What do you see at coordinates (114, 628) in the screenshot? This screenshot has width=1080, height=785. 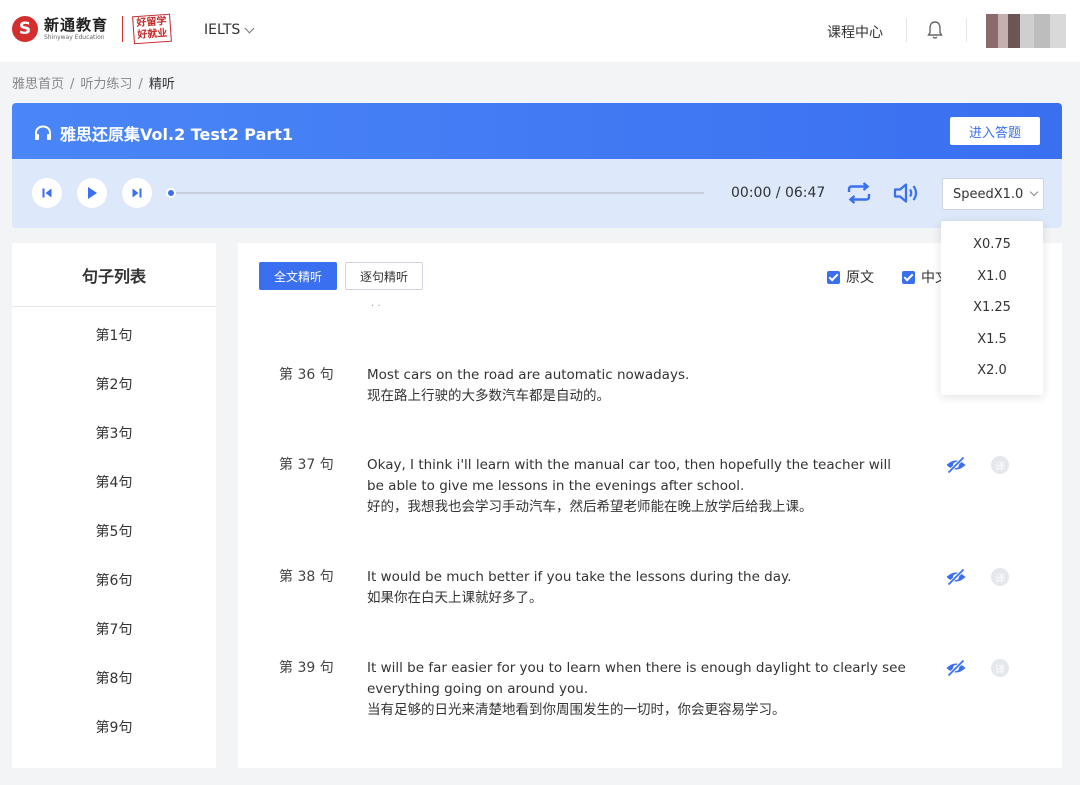 I see `sidebar-item-sentence: 第7句` at bounding box center [114, 628].